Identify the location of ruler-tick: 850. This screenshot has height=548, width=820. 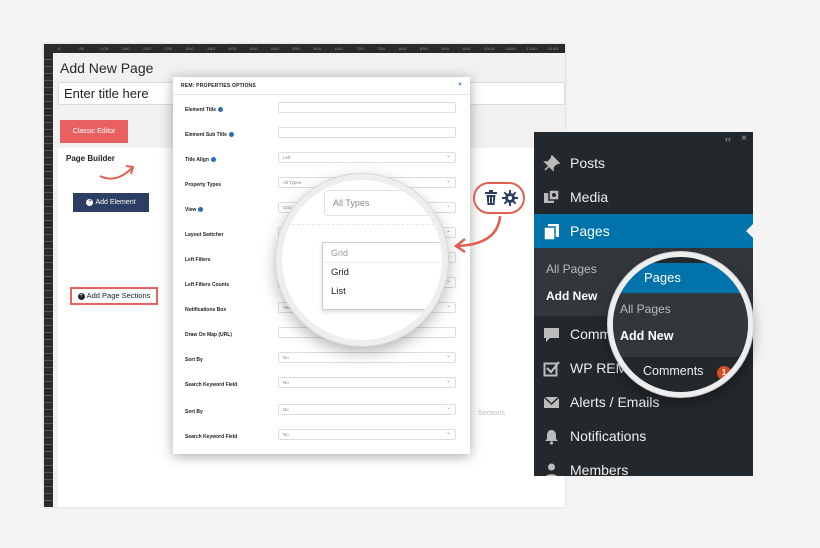
(424, 48).